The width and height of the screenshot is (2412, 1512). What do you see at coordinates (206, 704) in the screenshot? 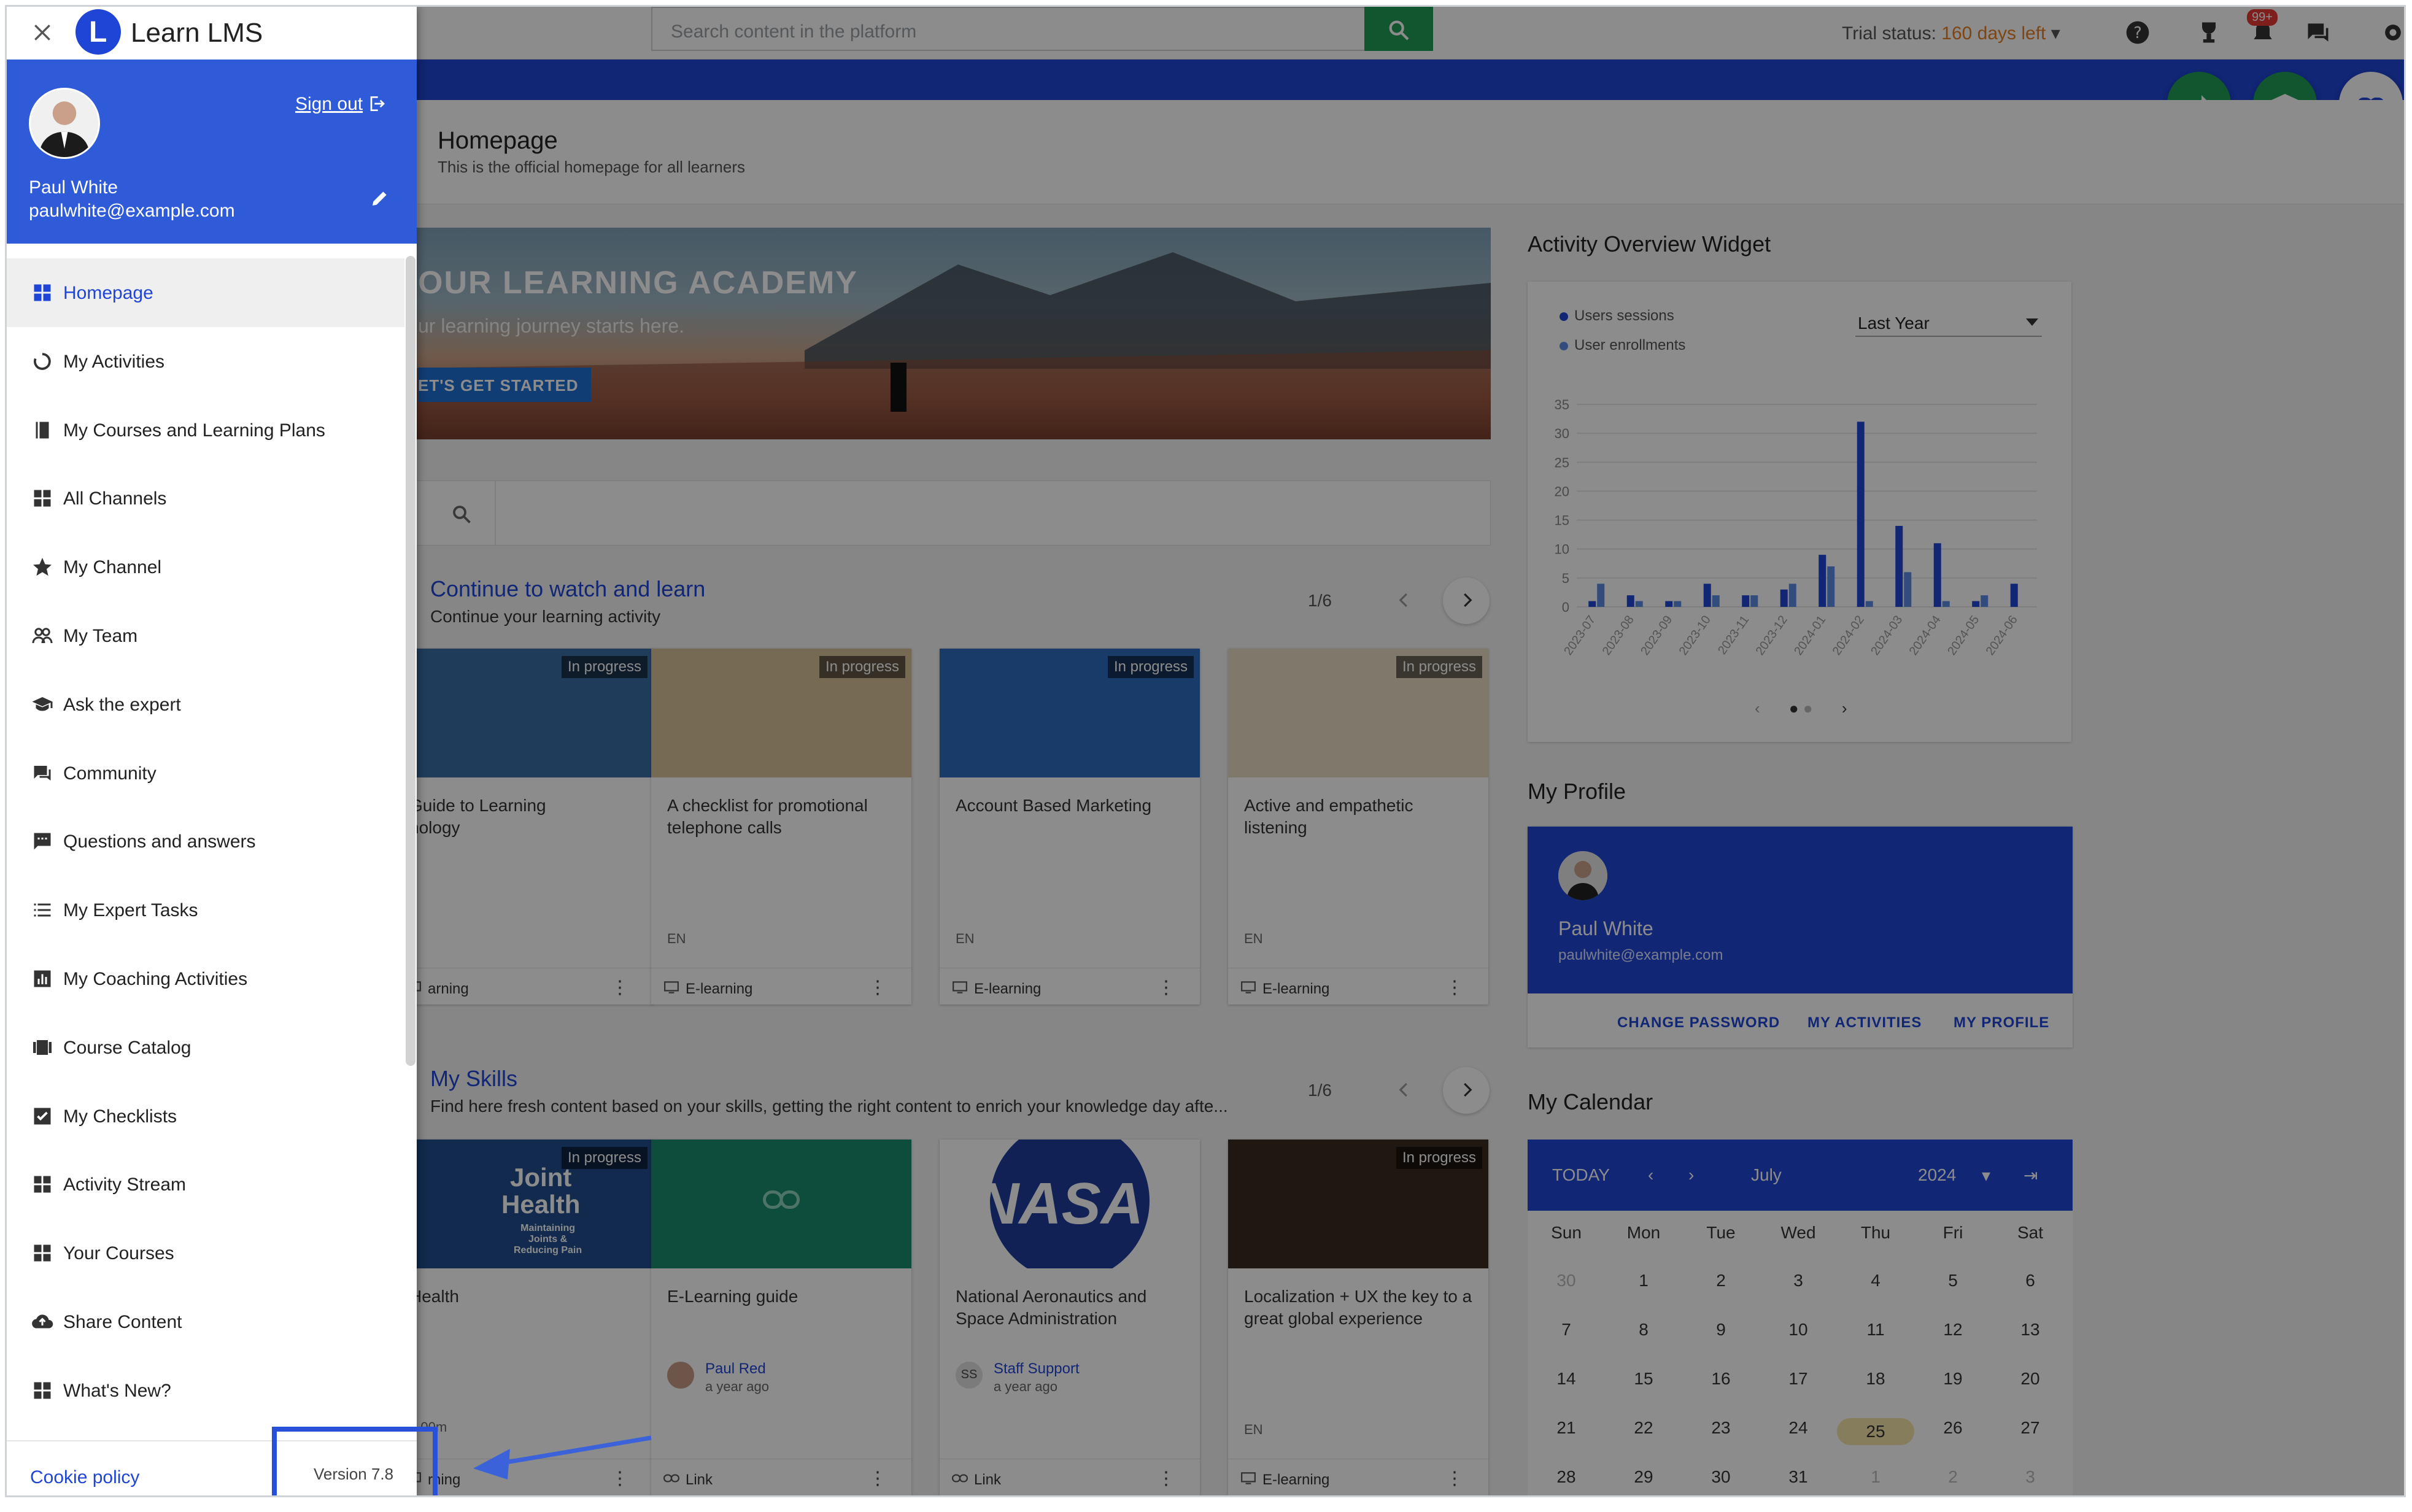
I see `sidebar-item-ask-the-expert: Ask the expert` at bounding box center [206, 704].